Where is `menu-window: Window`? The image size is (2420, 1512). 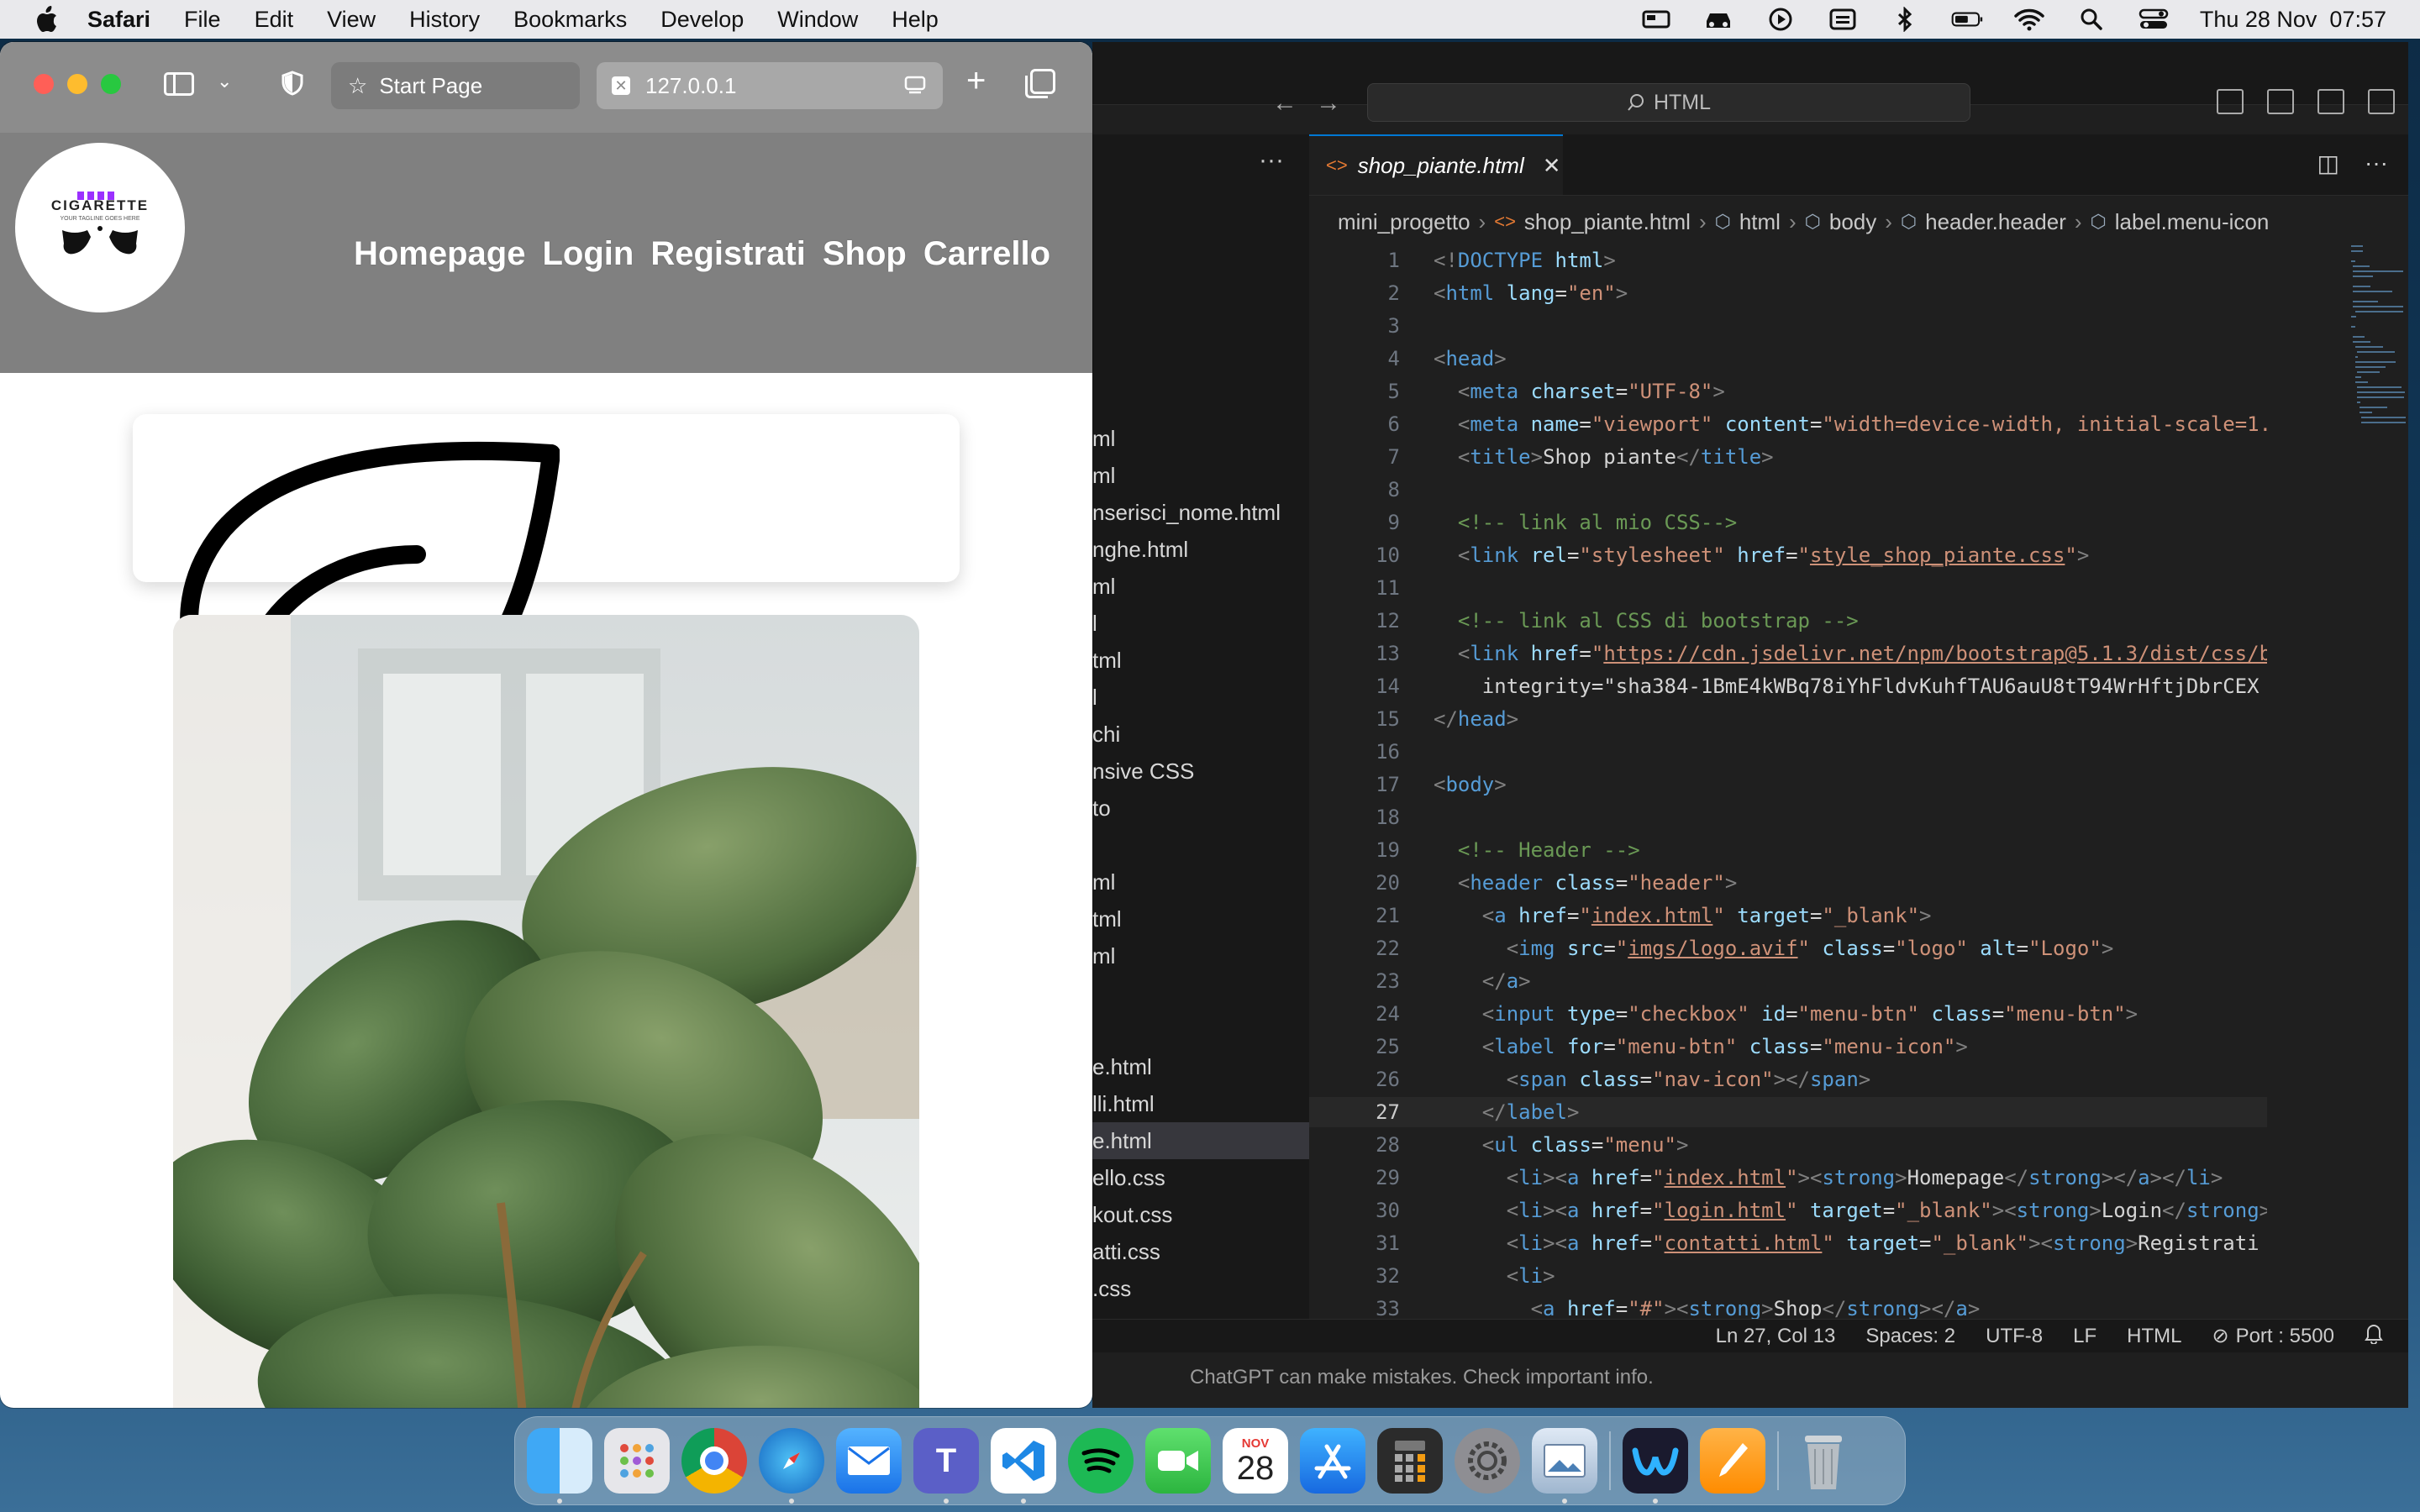
menu-window: Window is located at coordinates (817, 20).